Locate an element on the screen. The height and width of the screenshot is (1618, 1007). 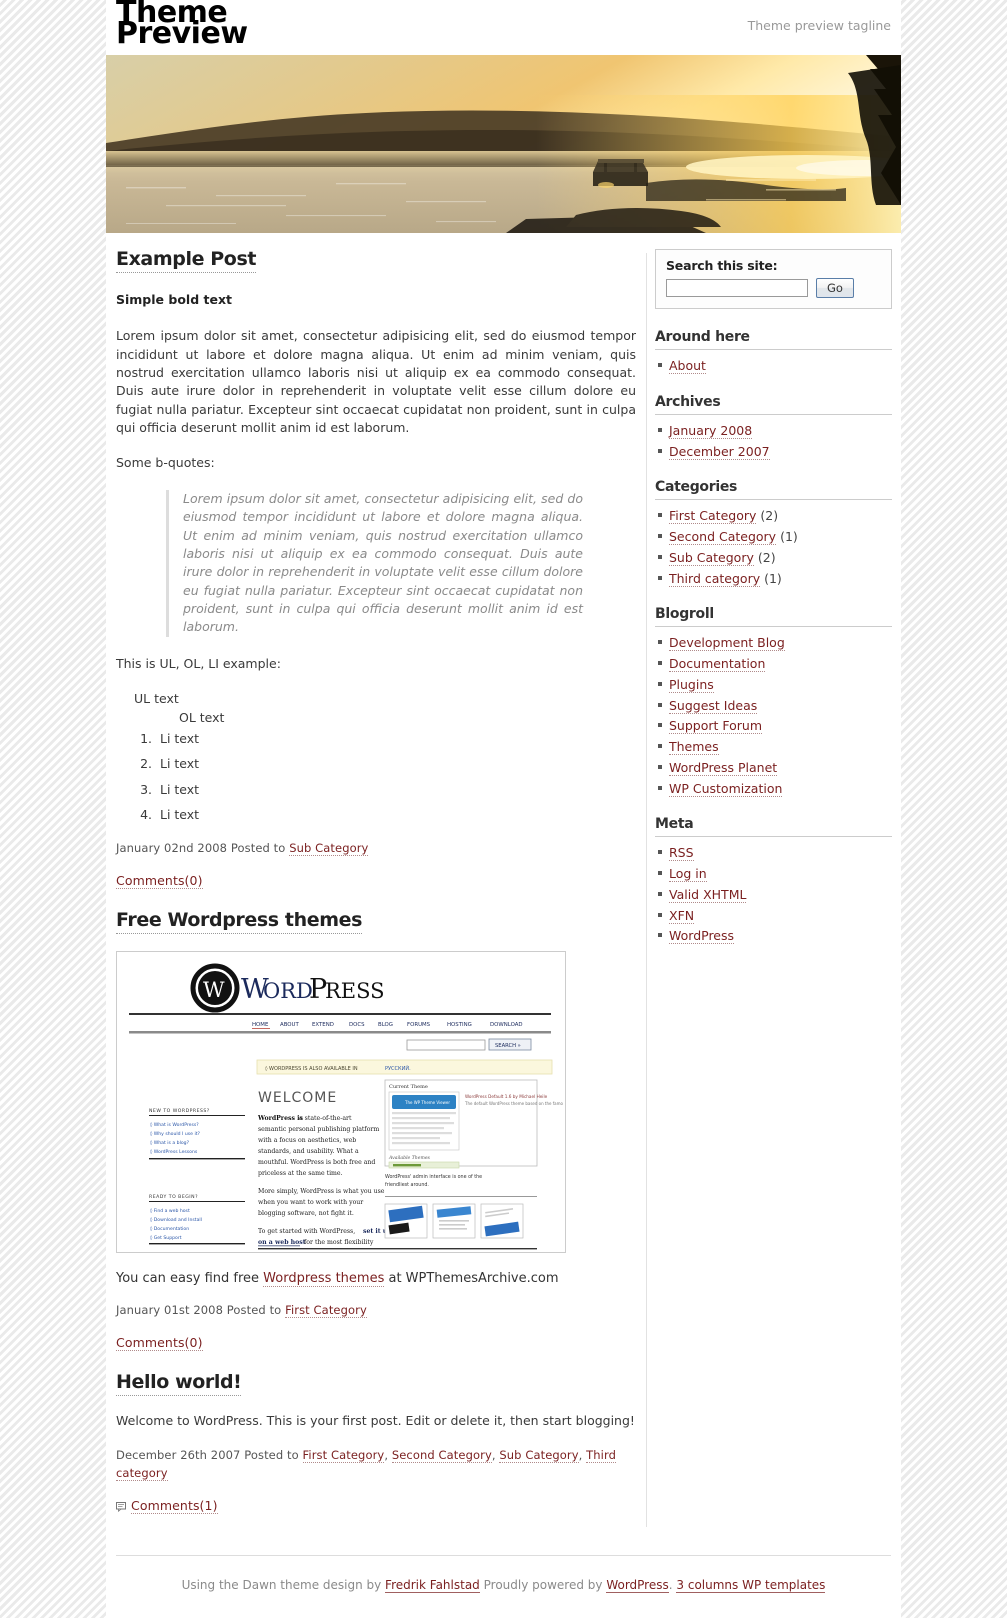
list-item: Valid XHTML is located at coordinates (775, 895).